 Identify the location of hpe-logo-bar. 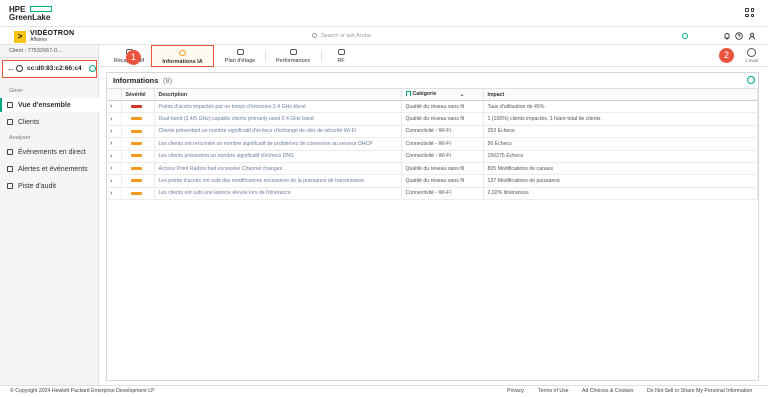
(41, 9).